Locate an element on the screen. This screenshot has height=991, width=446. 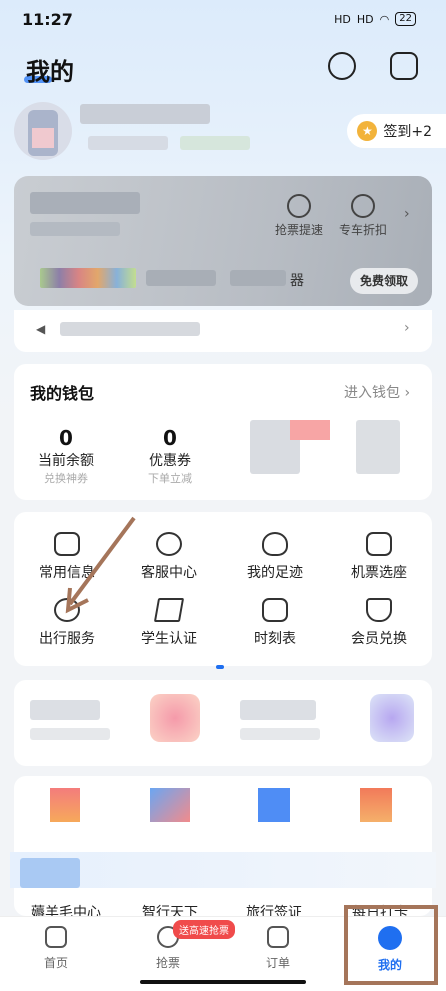
tab-orders: 订单 is located at coordinates (278, 948).